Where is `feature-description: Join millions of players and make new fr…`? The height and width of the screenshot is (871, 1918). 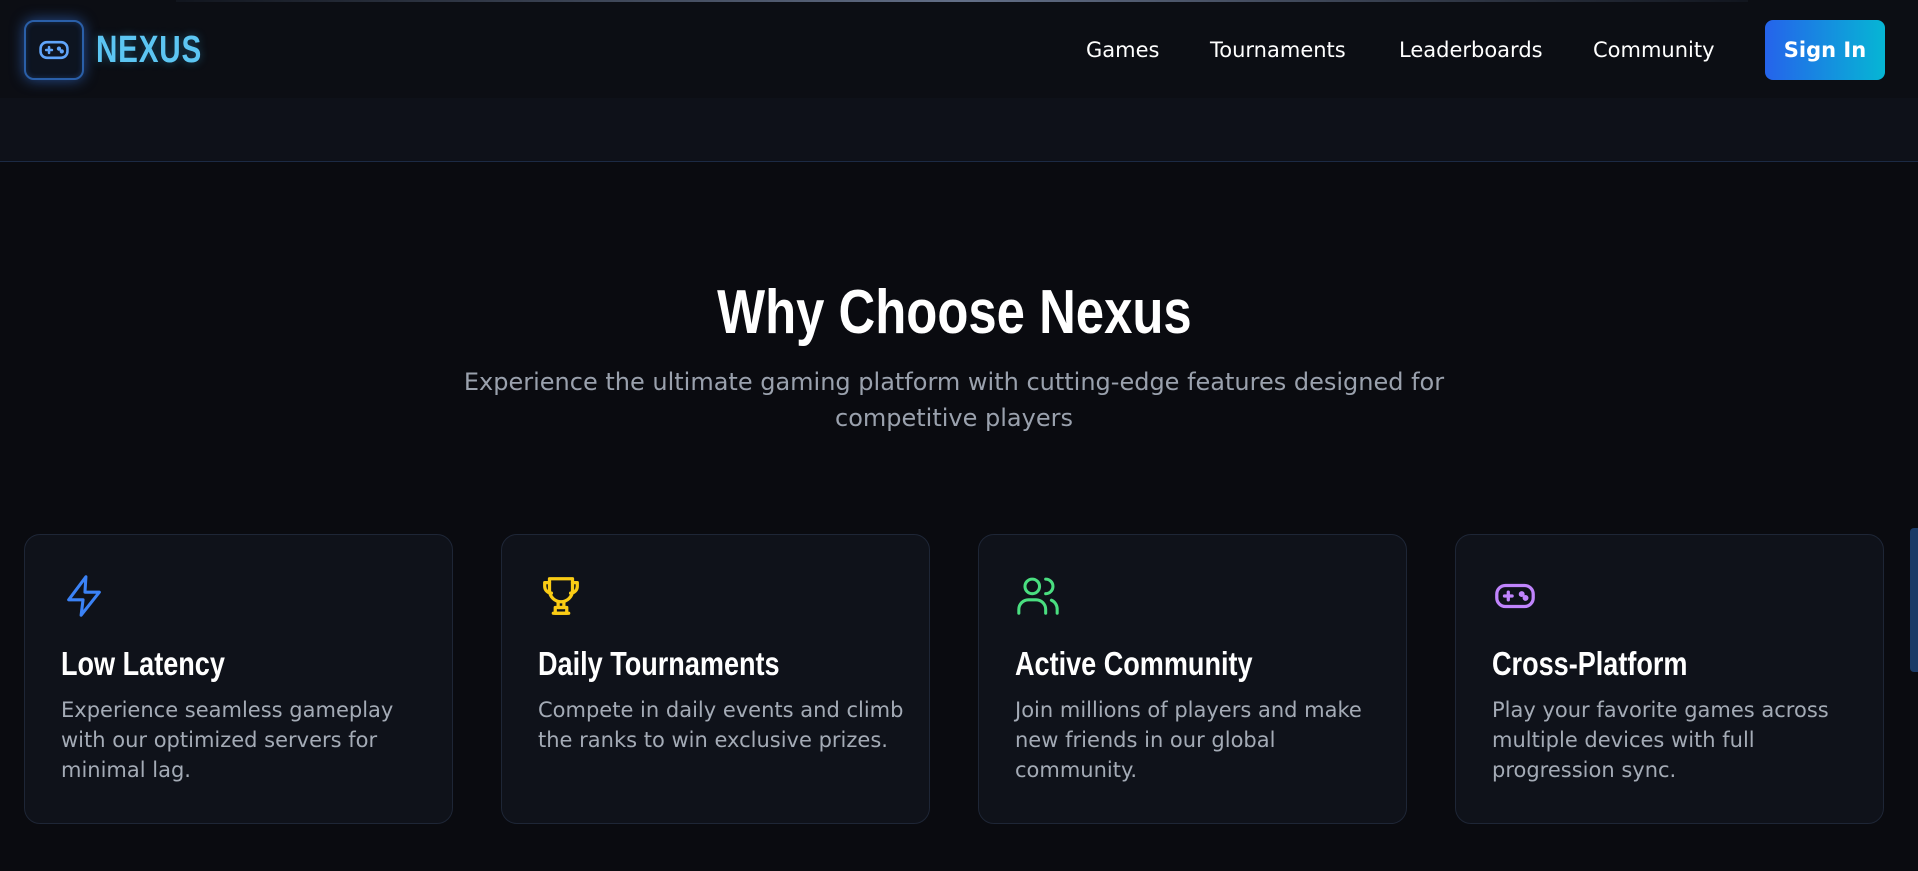 feature-description: Join millions of players and make new fr… is located at coordinates (1188, 740).